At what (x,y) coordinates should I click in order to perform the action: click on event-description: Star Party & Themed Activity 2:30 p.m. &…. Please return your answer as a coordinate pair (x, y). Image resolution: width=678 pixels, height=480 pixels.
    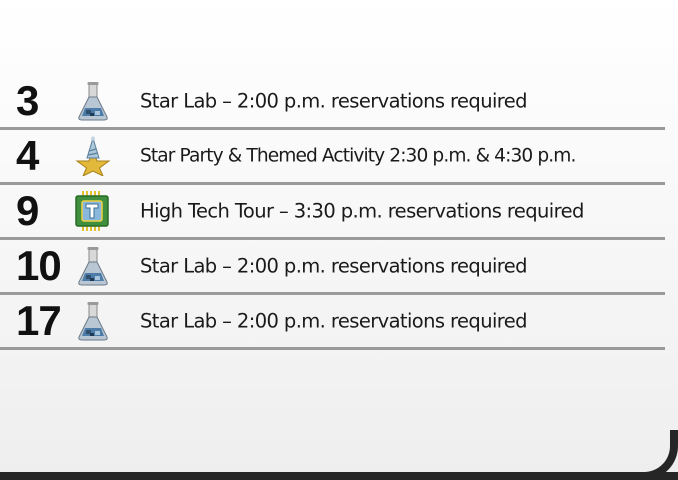
    Looking at the image, I should click on (358, 156).